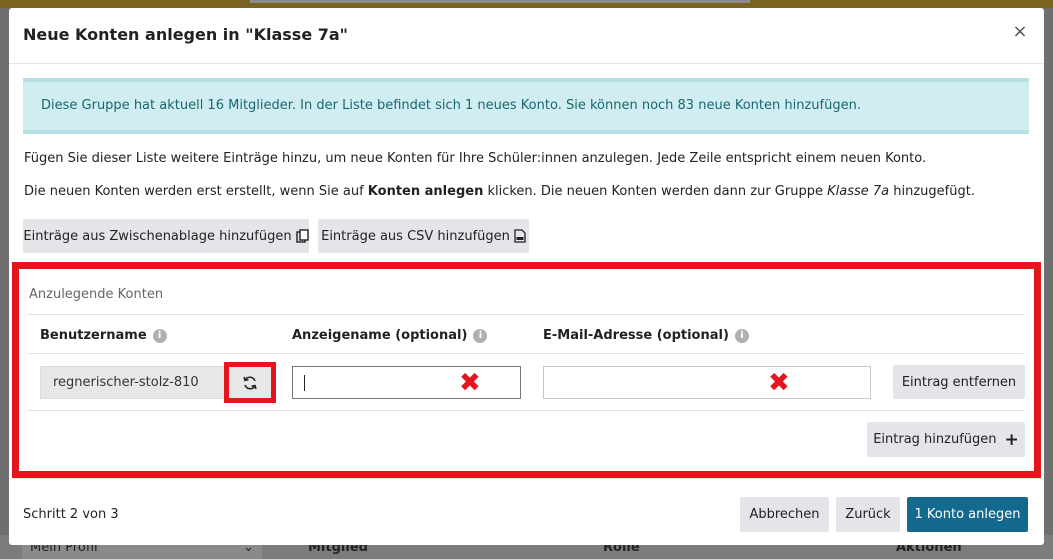 This screenshot has width=1053, height=559. What do you see at coordinates (500, 1) in the screenshot?
I see `backdrop-search-strip` at bounding box center [500, 1].